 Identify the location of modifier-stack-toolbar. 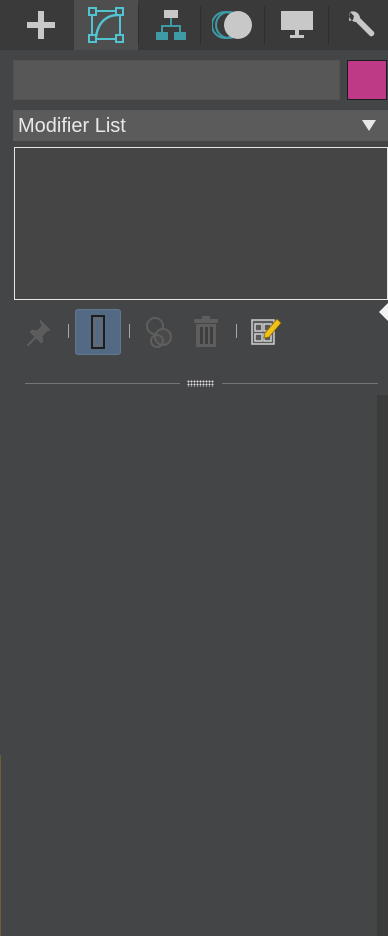
(194, 333).